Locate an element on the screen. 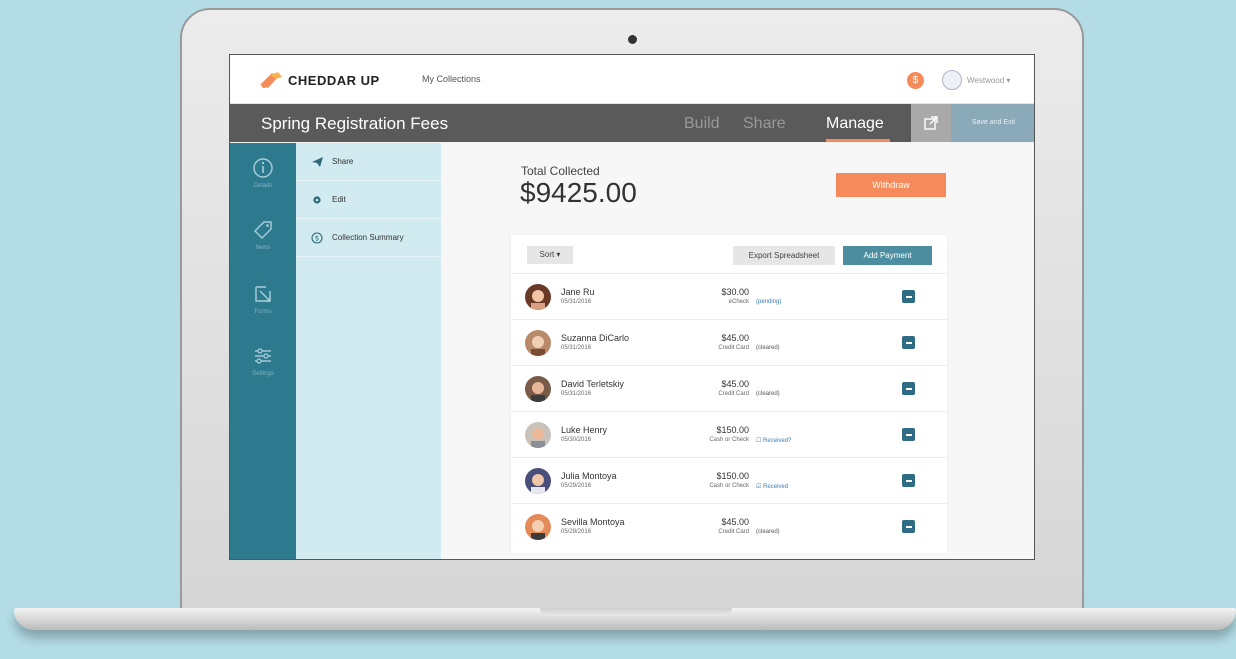 The width and height of the screenshot is (1236, 659). tag-icon is located at coordinates (263, 230).